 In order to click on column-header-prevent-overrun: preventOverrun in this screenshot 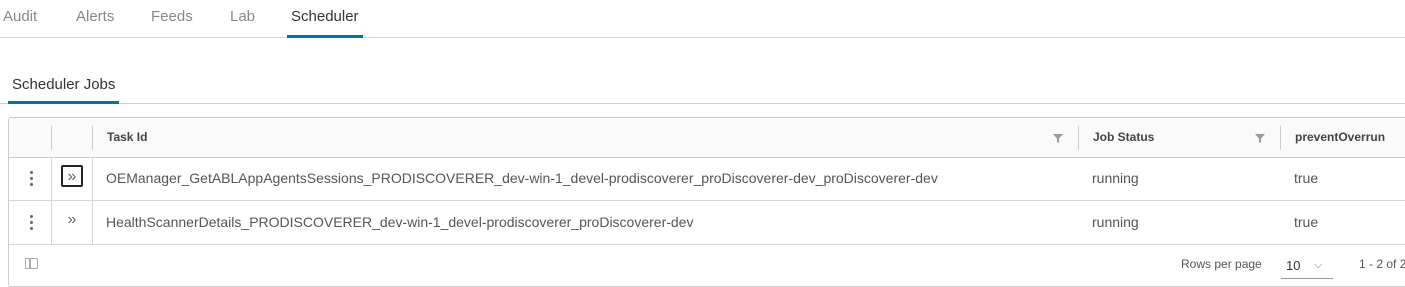, I will do `click(1340, 137)`.